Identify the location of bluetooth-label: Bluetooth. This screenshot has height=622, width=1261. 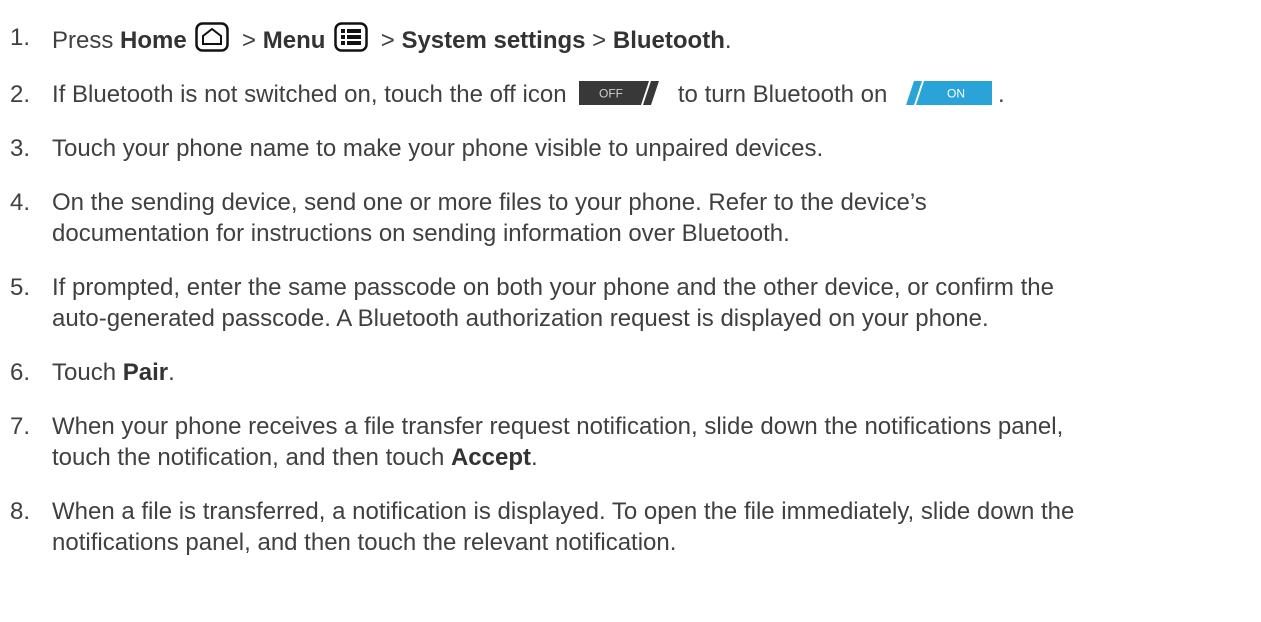
(668, 40).